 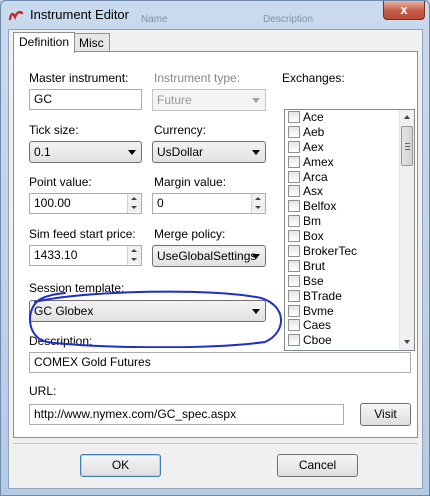 I want to click on margin-value-label: Margin value:, so click(x=190, y=182).